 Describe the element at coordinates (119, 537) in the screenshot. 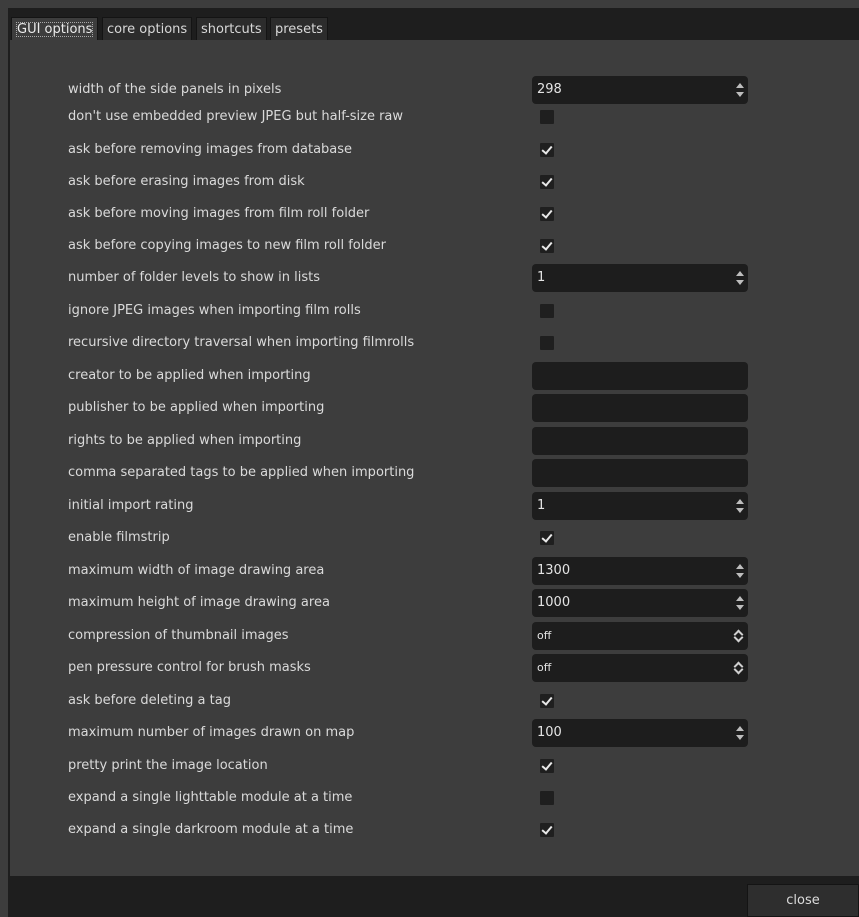

I see `preference-label: enable filmstrip` at that location.